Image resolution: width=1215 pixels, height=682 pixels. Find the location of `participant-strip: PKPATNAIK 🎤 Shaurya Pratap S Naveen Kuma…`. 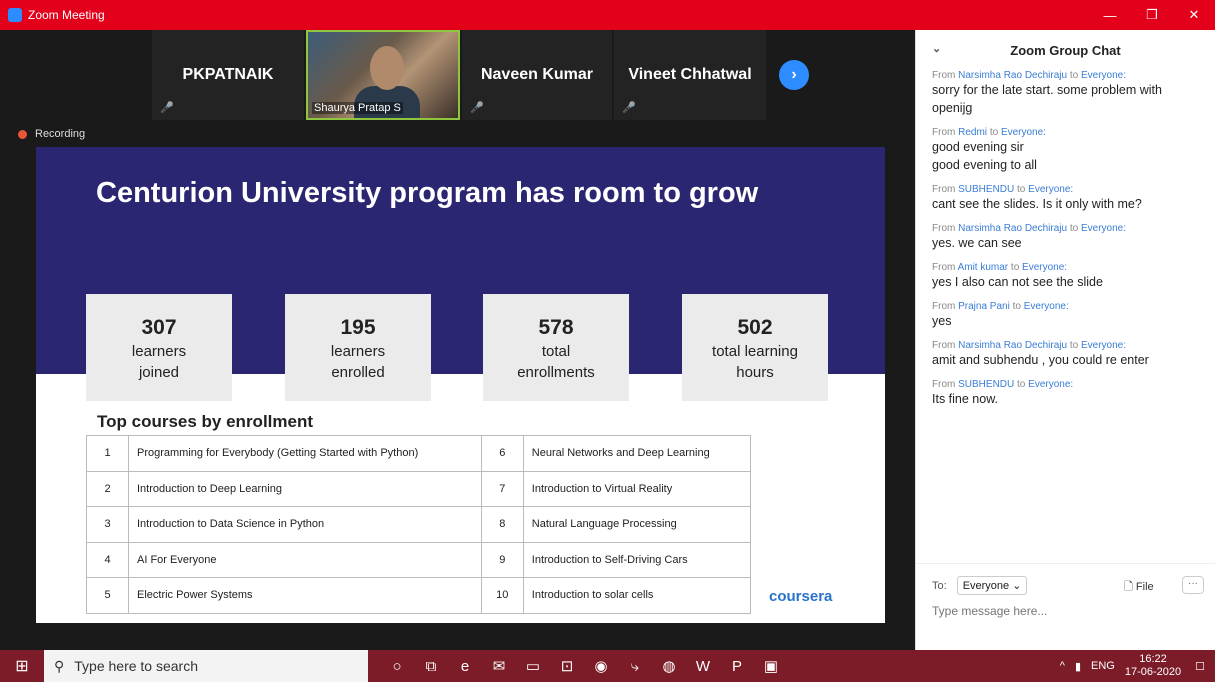

participant-strip: PKPATNAIK 🎤 Shaurya Pratap S Naveen Kuma… is located at coordinates (457, 75).